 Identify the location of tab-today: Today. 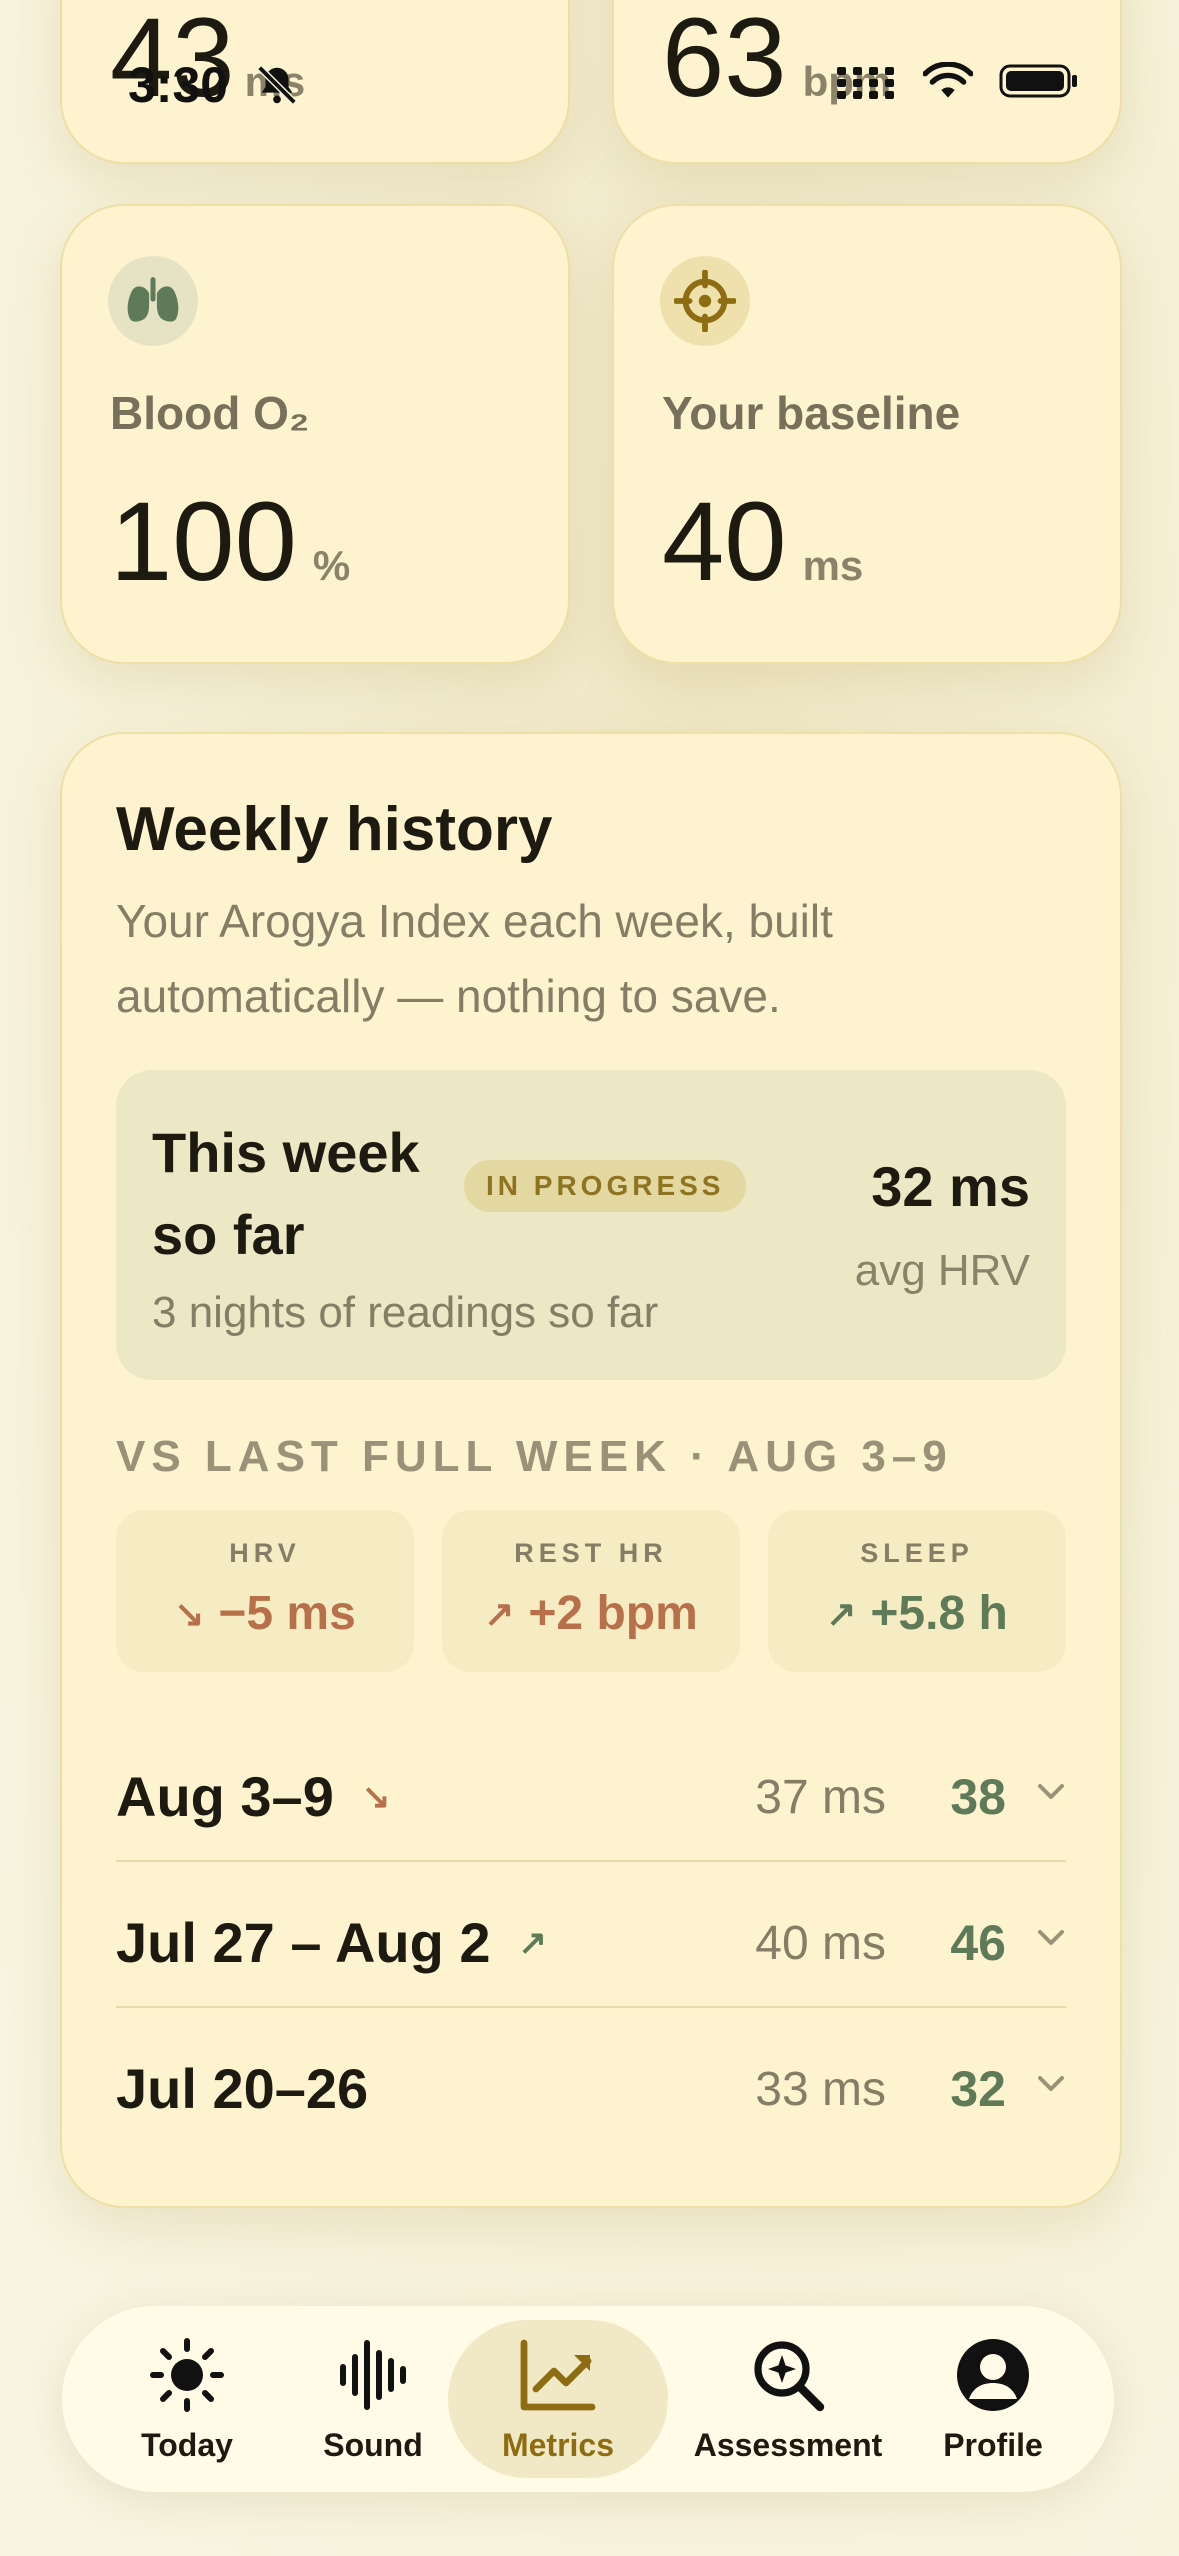
(187, 2399).